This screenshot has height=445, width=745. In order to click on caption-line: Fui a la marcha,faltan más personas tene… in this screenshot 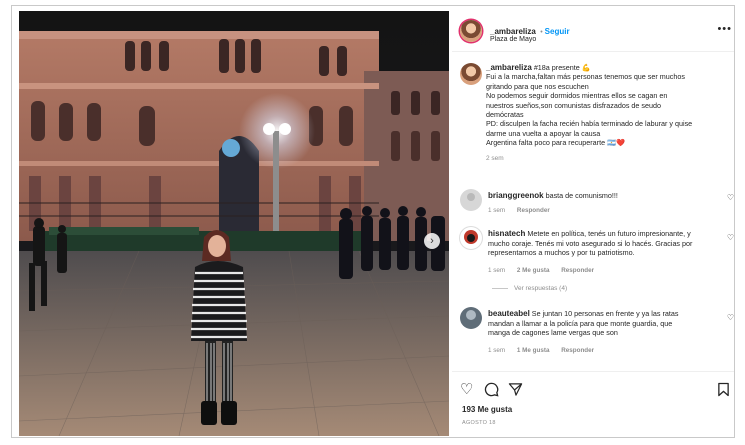, I will do `click(585, 77)`.